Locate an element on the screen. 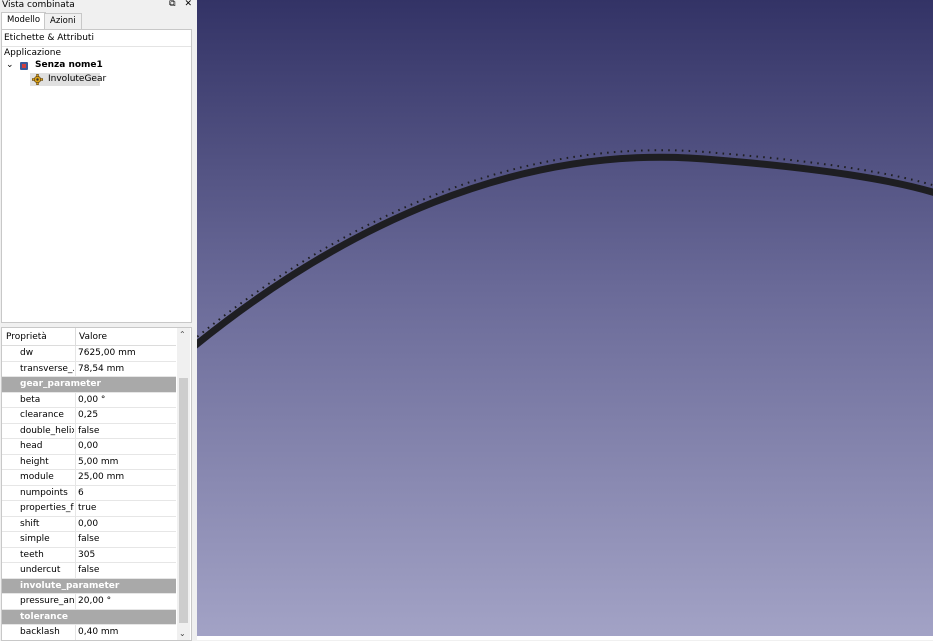 This screenshot has height=641, width=933. property-name: shift is located at coordinates (47, 524).